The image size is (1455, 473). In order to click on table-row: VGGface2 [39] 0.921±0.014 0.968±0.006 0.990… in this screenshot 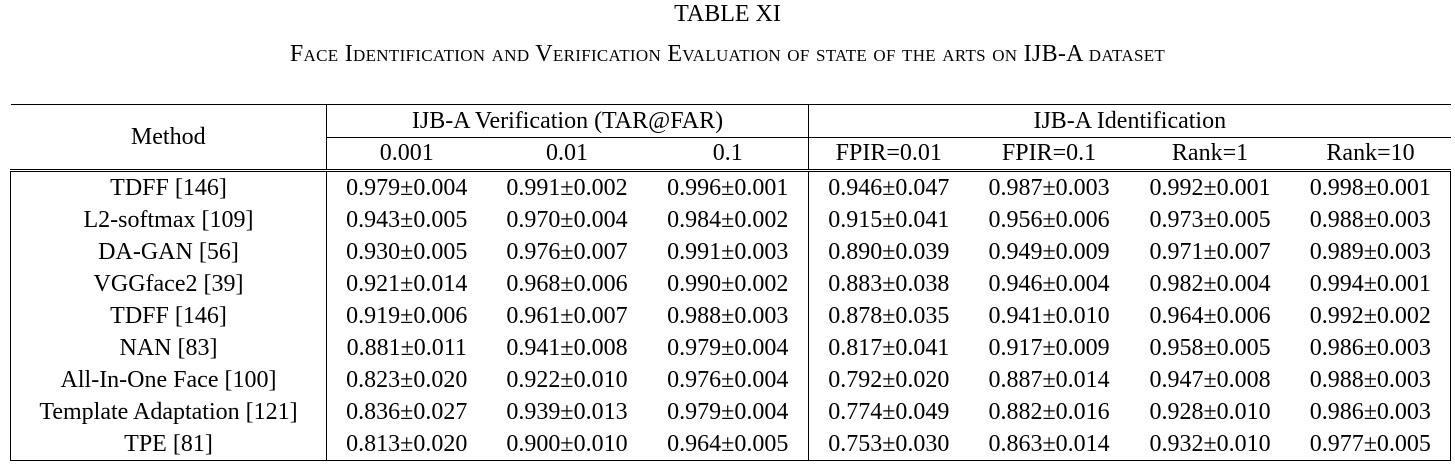, I will do `click(731, 284)`.